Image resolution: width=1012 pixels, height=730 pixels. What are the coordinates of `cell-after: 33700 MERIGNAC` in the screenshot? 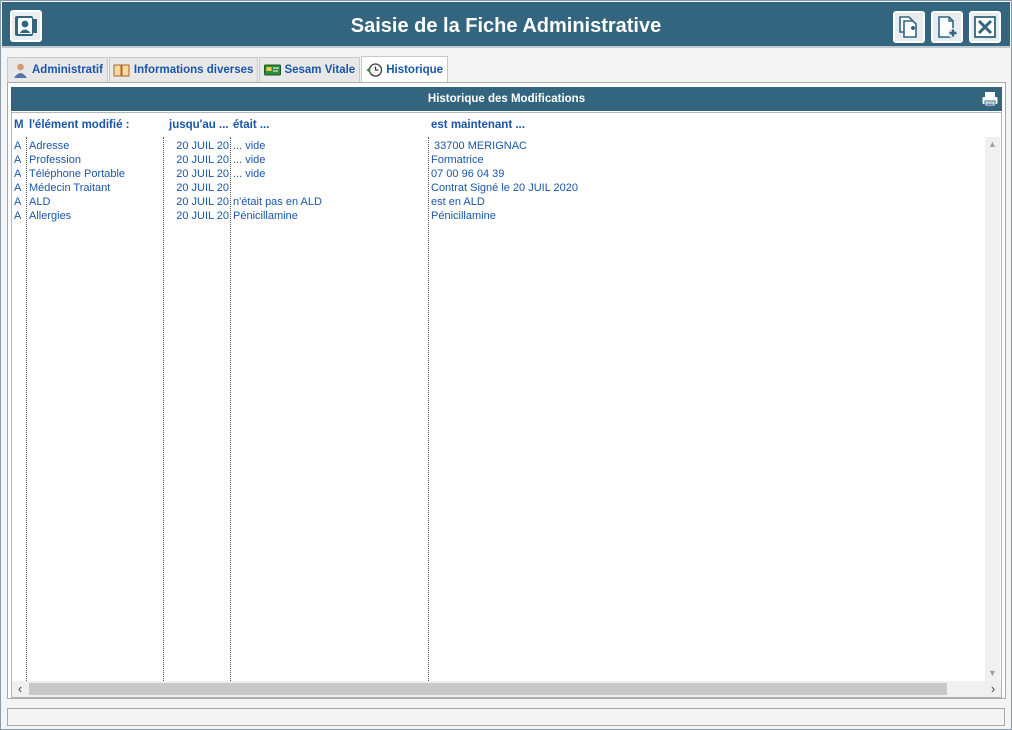 It's located at (479, 146).